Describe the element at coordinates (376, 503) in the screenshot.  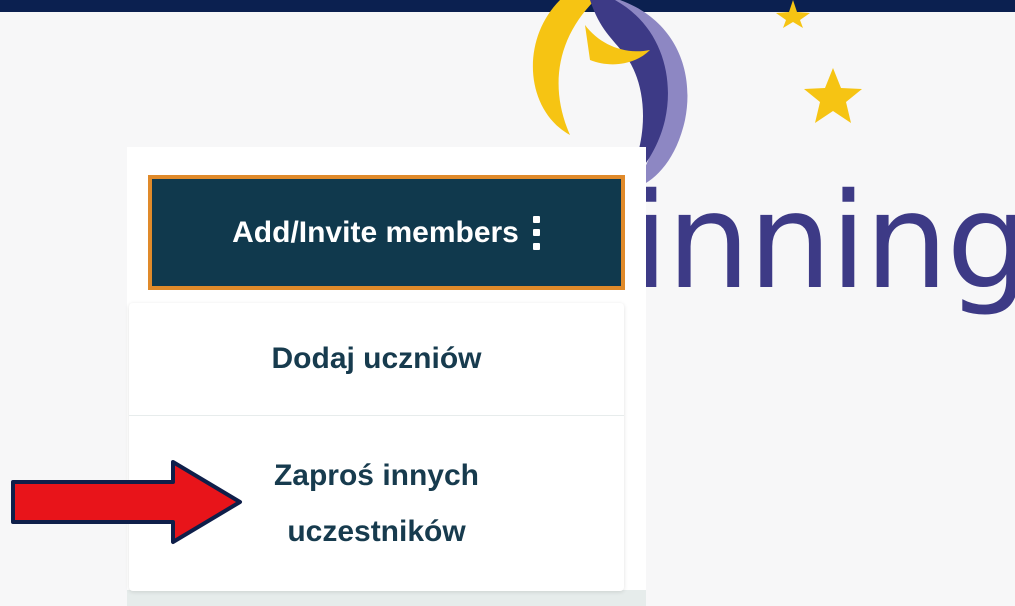
I see `menu-item-label: Zaproś innych uczestników` at that location.